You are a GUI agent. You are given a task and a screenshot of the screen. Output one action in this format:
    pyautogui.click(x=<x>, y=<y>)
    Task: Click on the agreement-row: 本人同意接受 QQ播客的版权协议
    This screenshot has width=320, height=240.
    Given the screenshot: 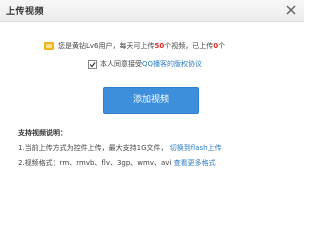 What is the action you would take?
    pyautogui.click(x=145, y=64)
    